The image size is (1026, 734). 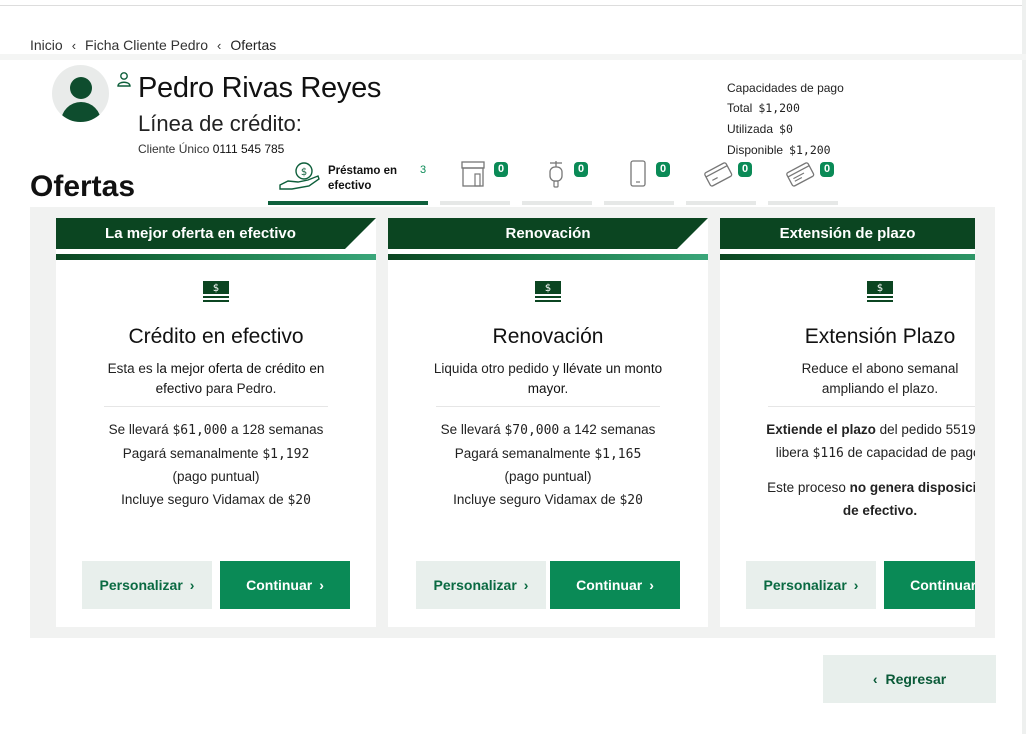 What do you see at coordinates (277, 429) in the screenshot?
I see `text: a 128 semanas` at bounding box center [277, 429].